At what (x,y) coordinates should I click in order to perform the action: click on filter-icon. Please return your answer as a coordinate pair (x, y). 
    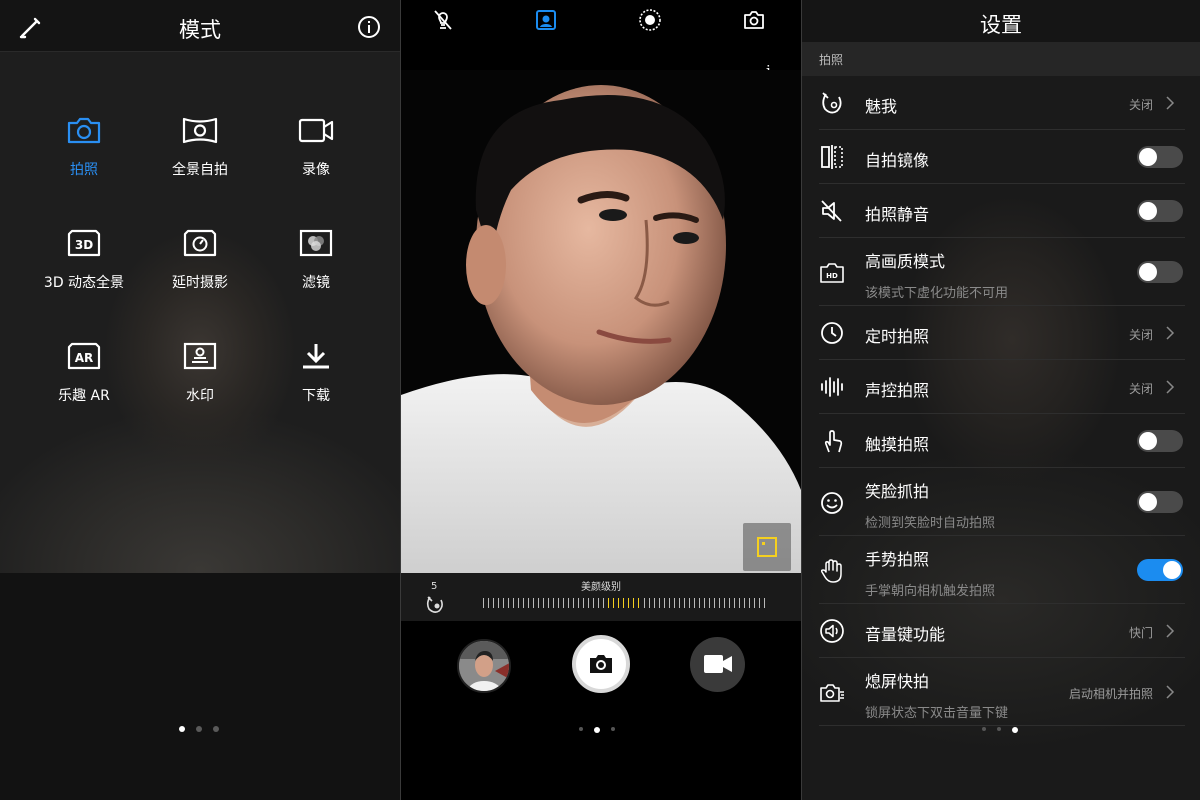
    Looking at the image, I should click on (316, 243).